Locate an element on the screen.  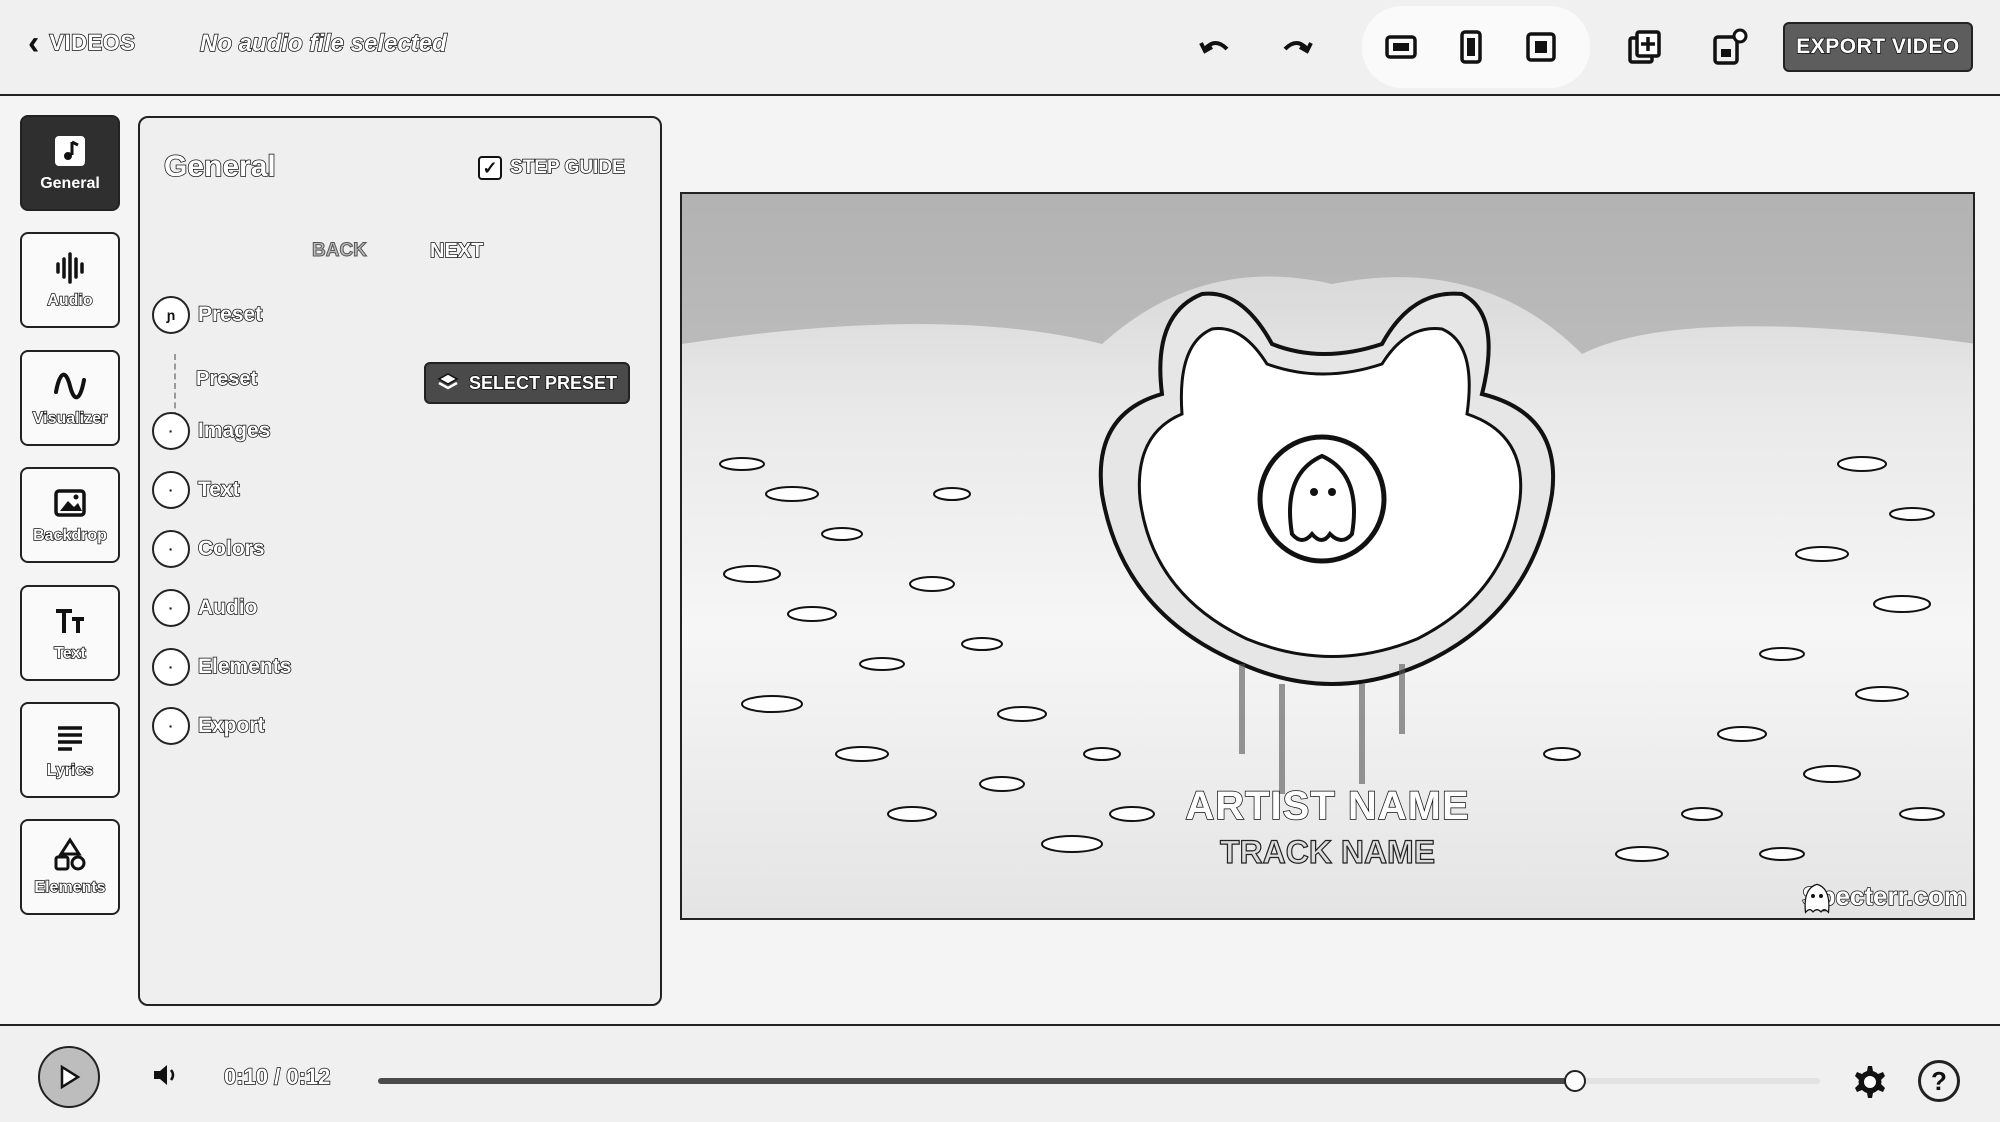
step-label: Colors is located at coordinates (231, 548).